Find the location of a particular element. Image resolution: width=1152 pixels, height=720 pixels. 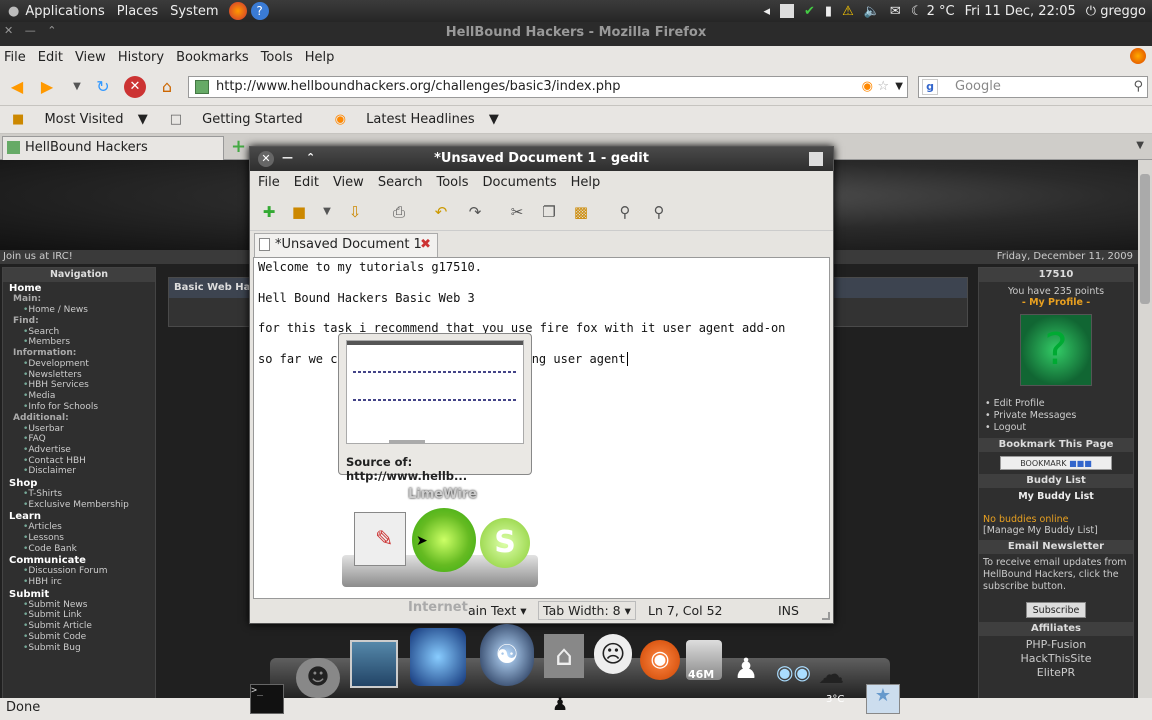

nav-link: Newsletters is located at coordinates (79, 375).